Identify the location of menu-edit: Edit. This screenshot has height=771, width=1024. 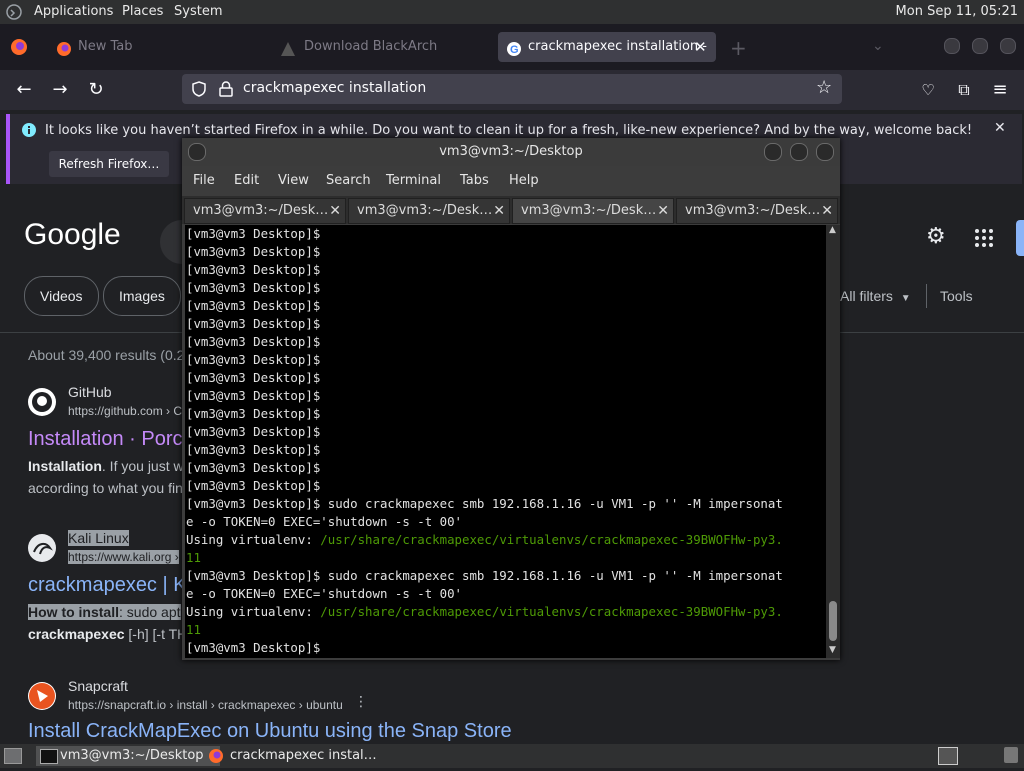
(246, 180).